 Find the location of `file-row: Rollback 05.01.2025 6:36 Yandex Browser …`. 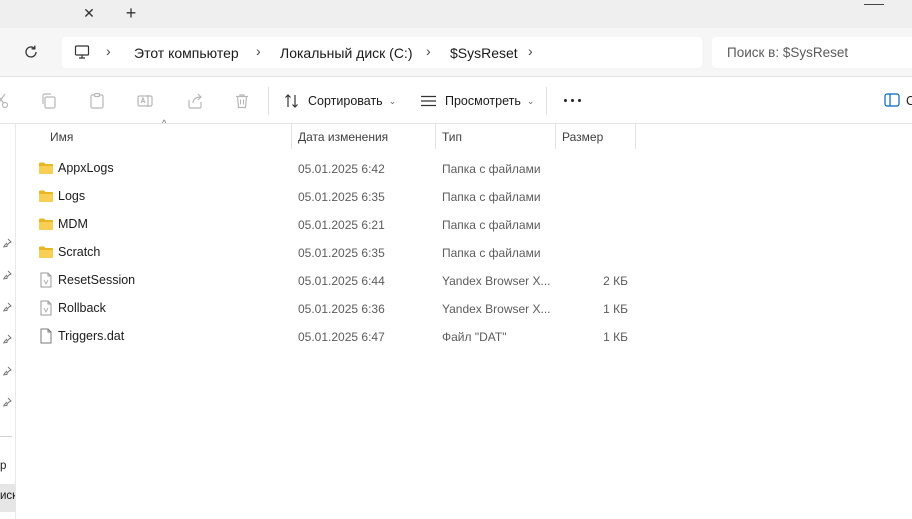

file-row: Rollback 05.01.2025 6:36 Yandex Browser … is located at coordinates (335, 308).